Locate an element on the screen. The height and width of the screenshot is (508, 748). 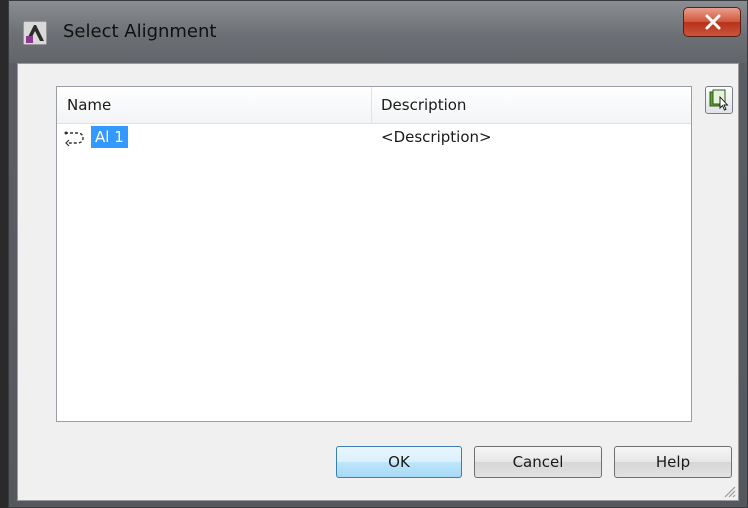
resize-grip-icon is located at coordinates (729, 491).